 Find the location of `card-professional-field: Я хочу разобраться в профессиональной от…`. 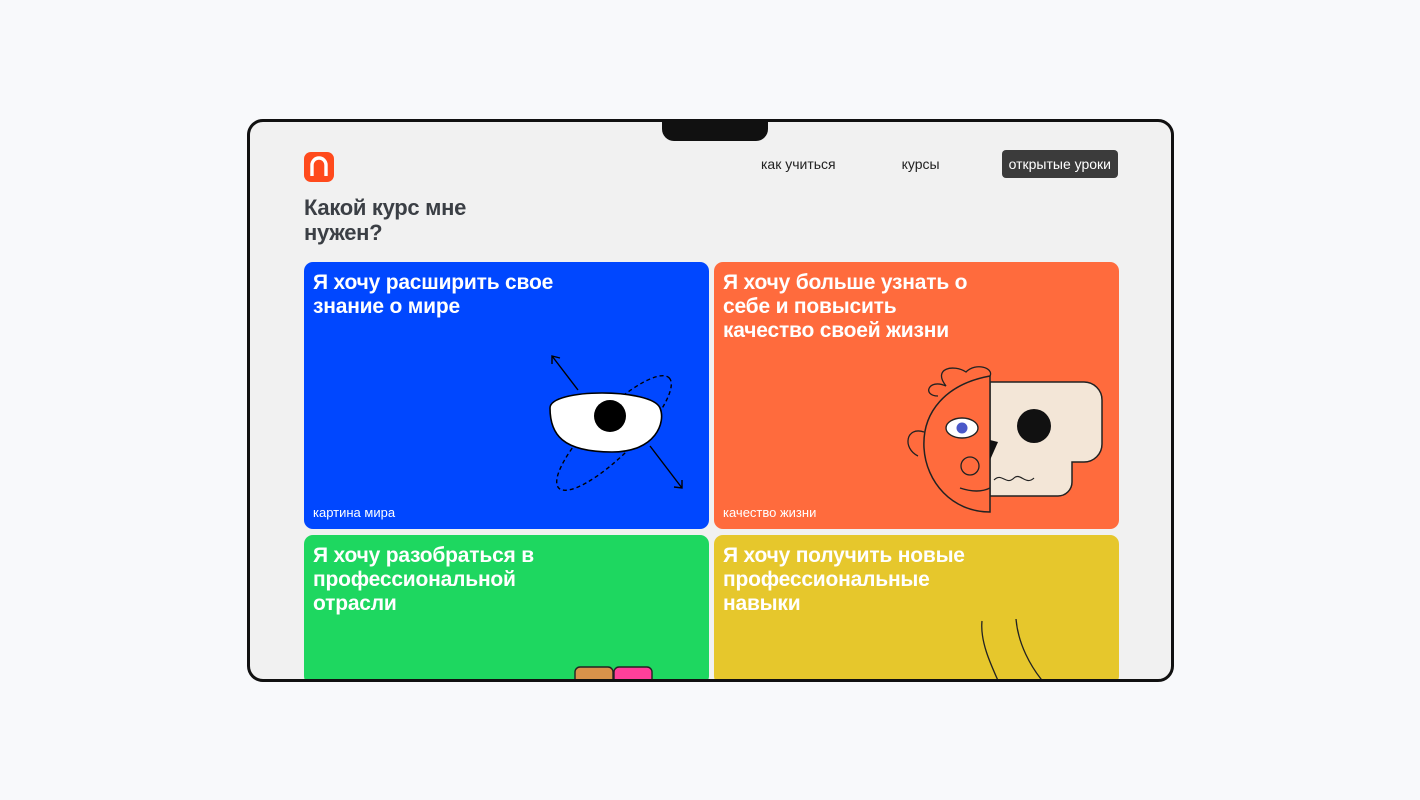

card-professional-field: Я хочу разобраться в профессиональной от… is located at coordinates (506, 607).